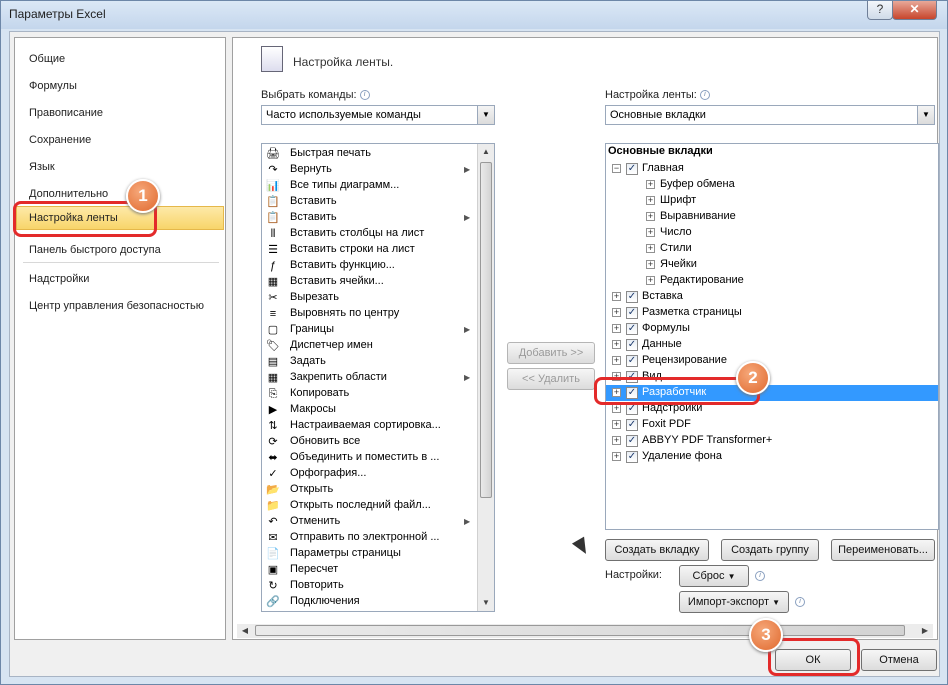  What do you see at coordinates (914, 10) in the screenshot?
I see `close-button: ✕` at bounding box center [914, 10].